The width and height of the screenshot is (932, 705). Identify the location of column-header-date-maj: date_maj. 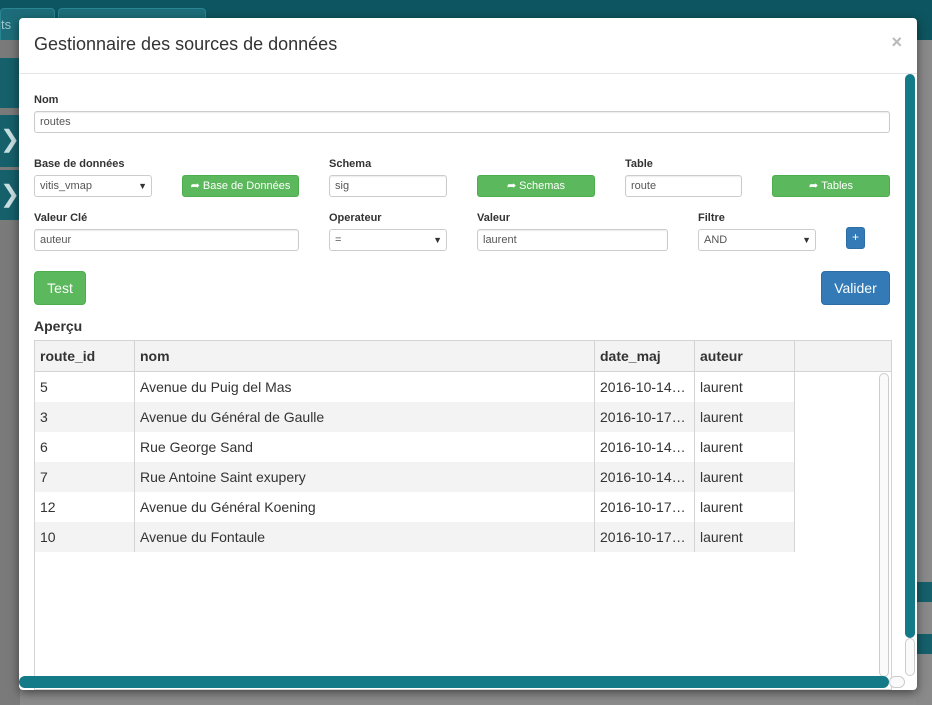
(645, 356).